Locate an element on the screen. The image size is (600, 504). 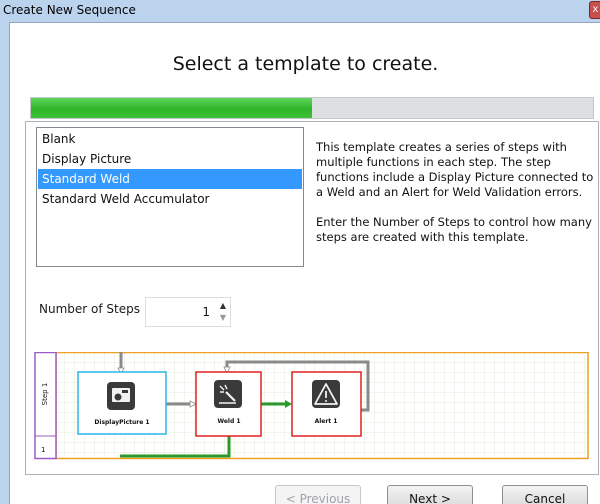
cancel-button: Cancel is located at coordinates (545, 494).